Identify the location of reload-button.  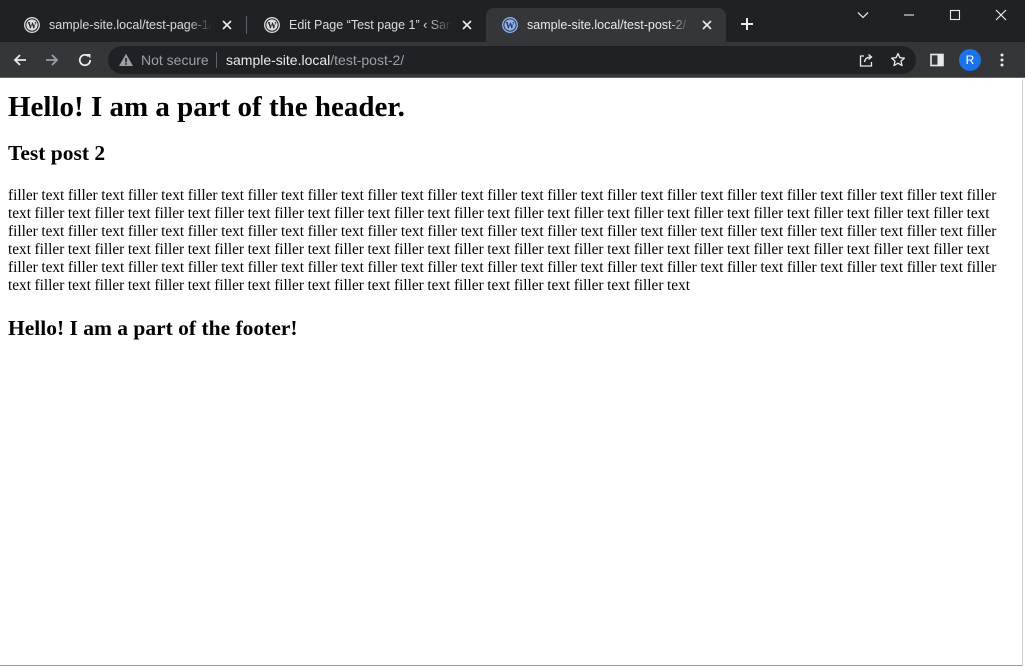
(85, 60).